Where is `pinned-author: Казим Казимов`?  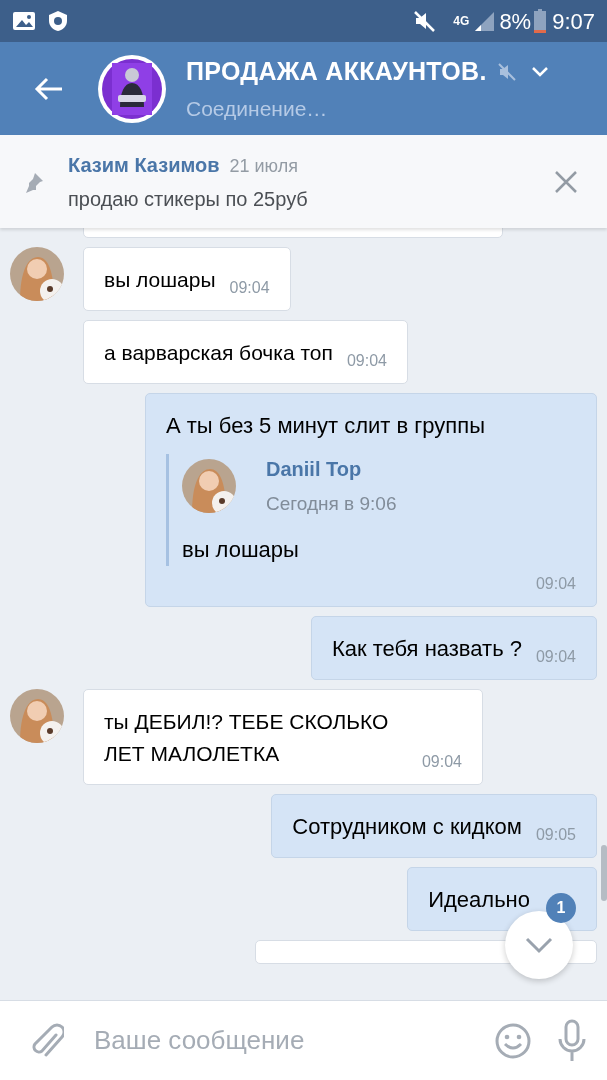 pinned-author: Казим Казимов is located at coordinates (144, 165).